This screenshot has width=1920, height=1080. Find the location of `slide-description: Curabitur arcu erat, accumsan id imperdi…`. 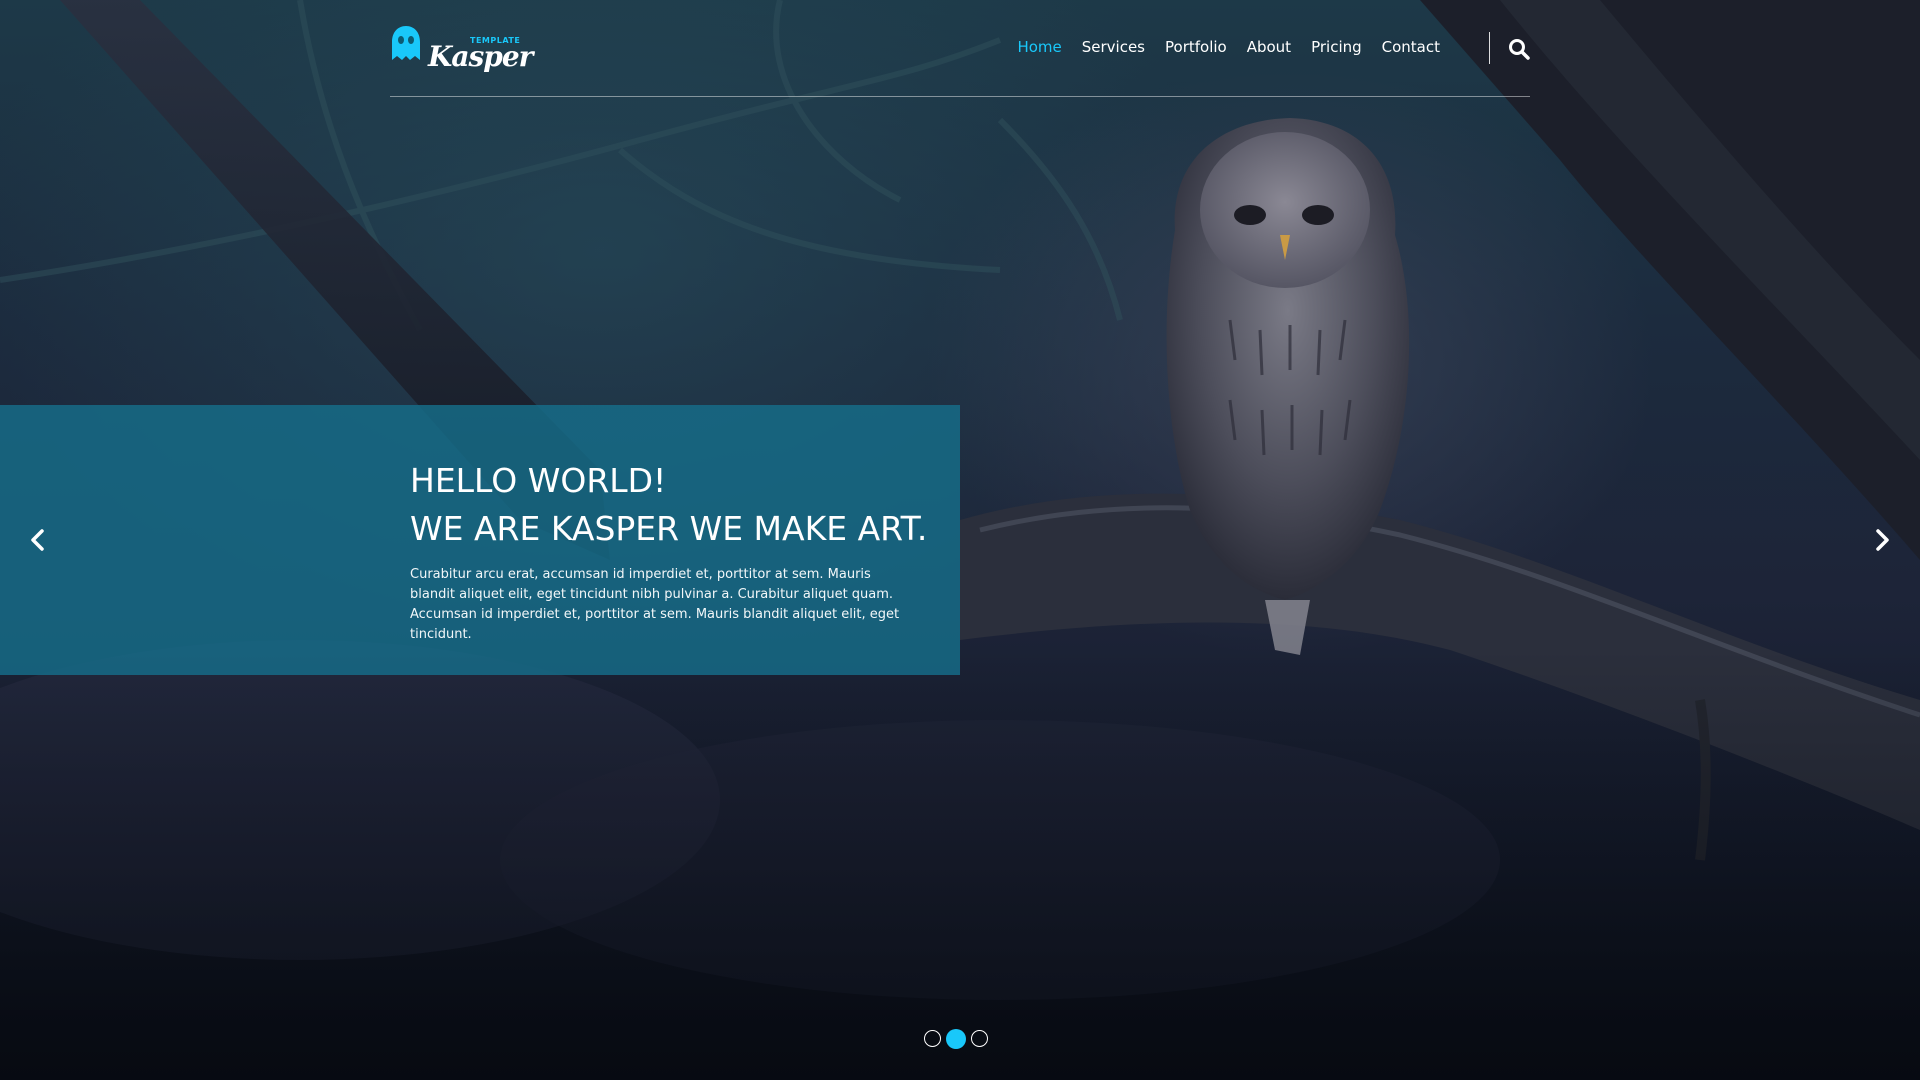

slide-description: Curabitur arcu erat, accumsan id imperdi… is located at coordinates (655, 604).